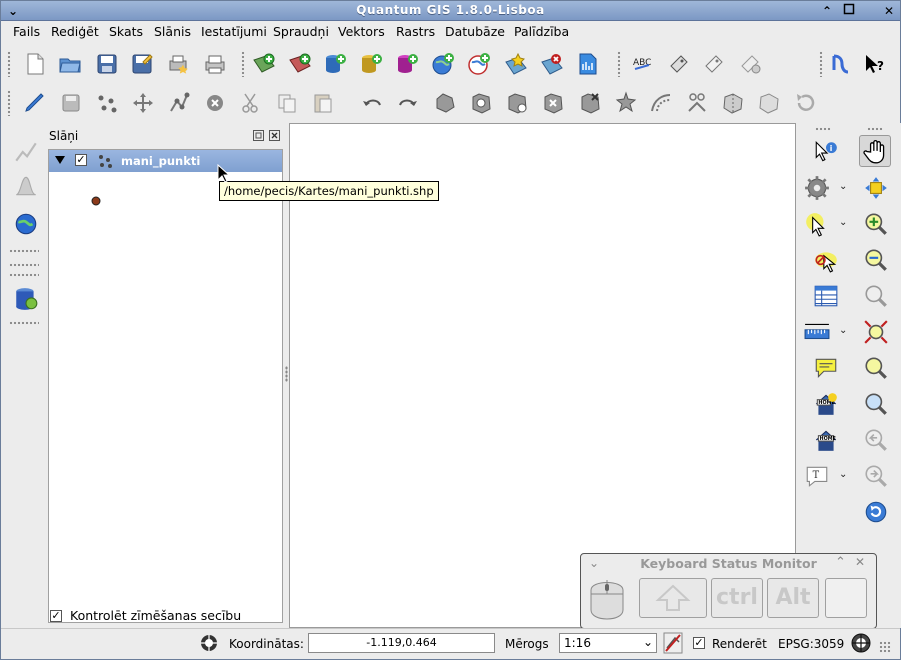  What do you see at coordinates (26, 186) in the screenshot?
I see `histogram-icon` at bounding box center [26, 186].